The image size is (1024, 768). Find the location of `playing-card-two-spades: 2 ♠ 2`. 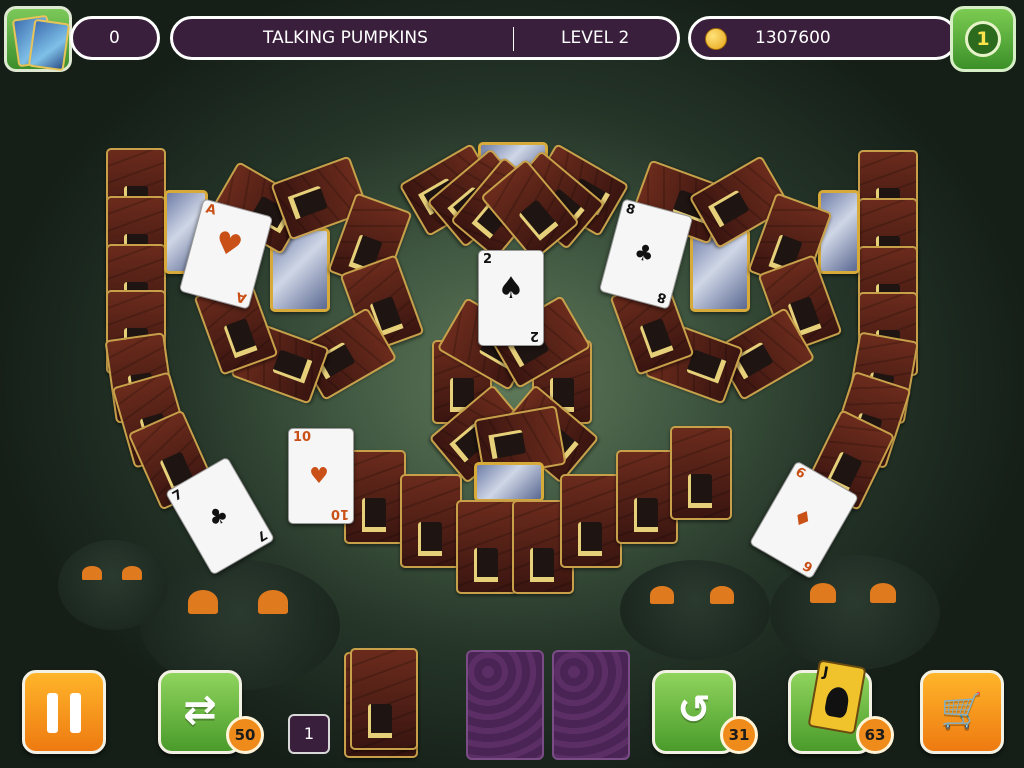

playing-card-two-spades: 2 ♠ 2 is located at coordinates (511, 298).